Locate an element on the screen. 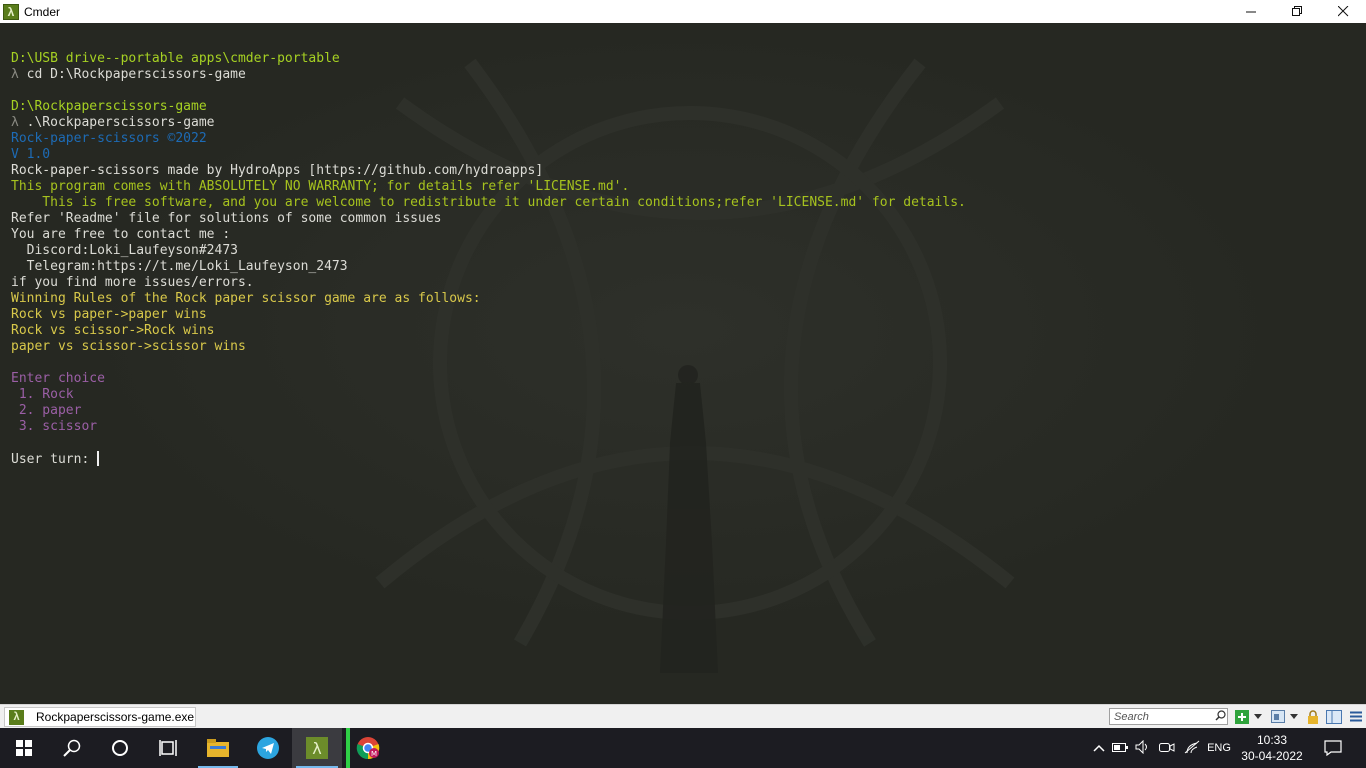 Image resolution: width=1366 pixels, height=768 pixels. console-text: Rock vs scissor->Rock wins is located at coordinates (113, 330).